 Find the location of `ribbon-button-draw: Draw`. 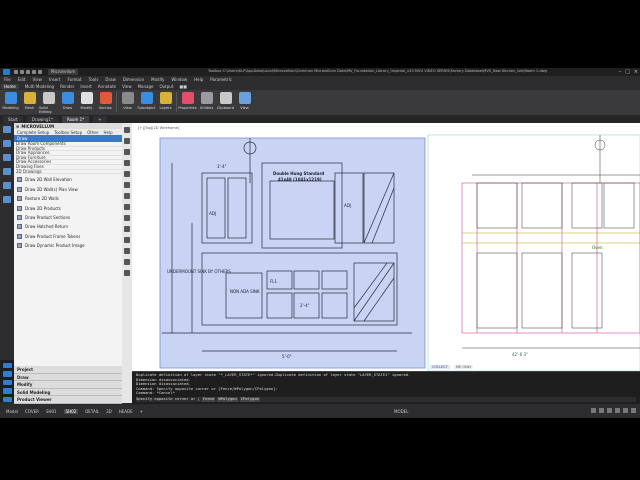

ribbon-button-draw: Draw is located at coordinates (67, 102).